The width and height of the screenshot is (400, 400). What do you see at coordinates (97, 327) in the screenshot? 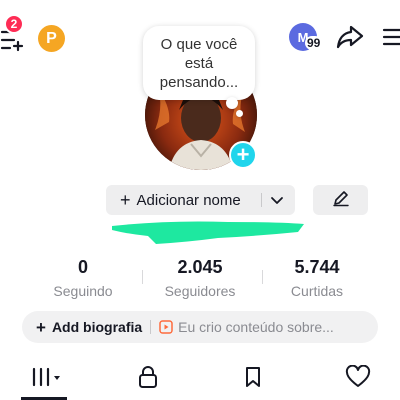
I see `add-bio-label: Add biografia` at bounding box center [97, 327].